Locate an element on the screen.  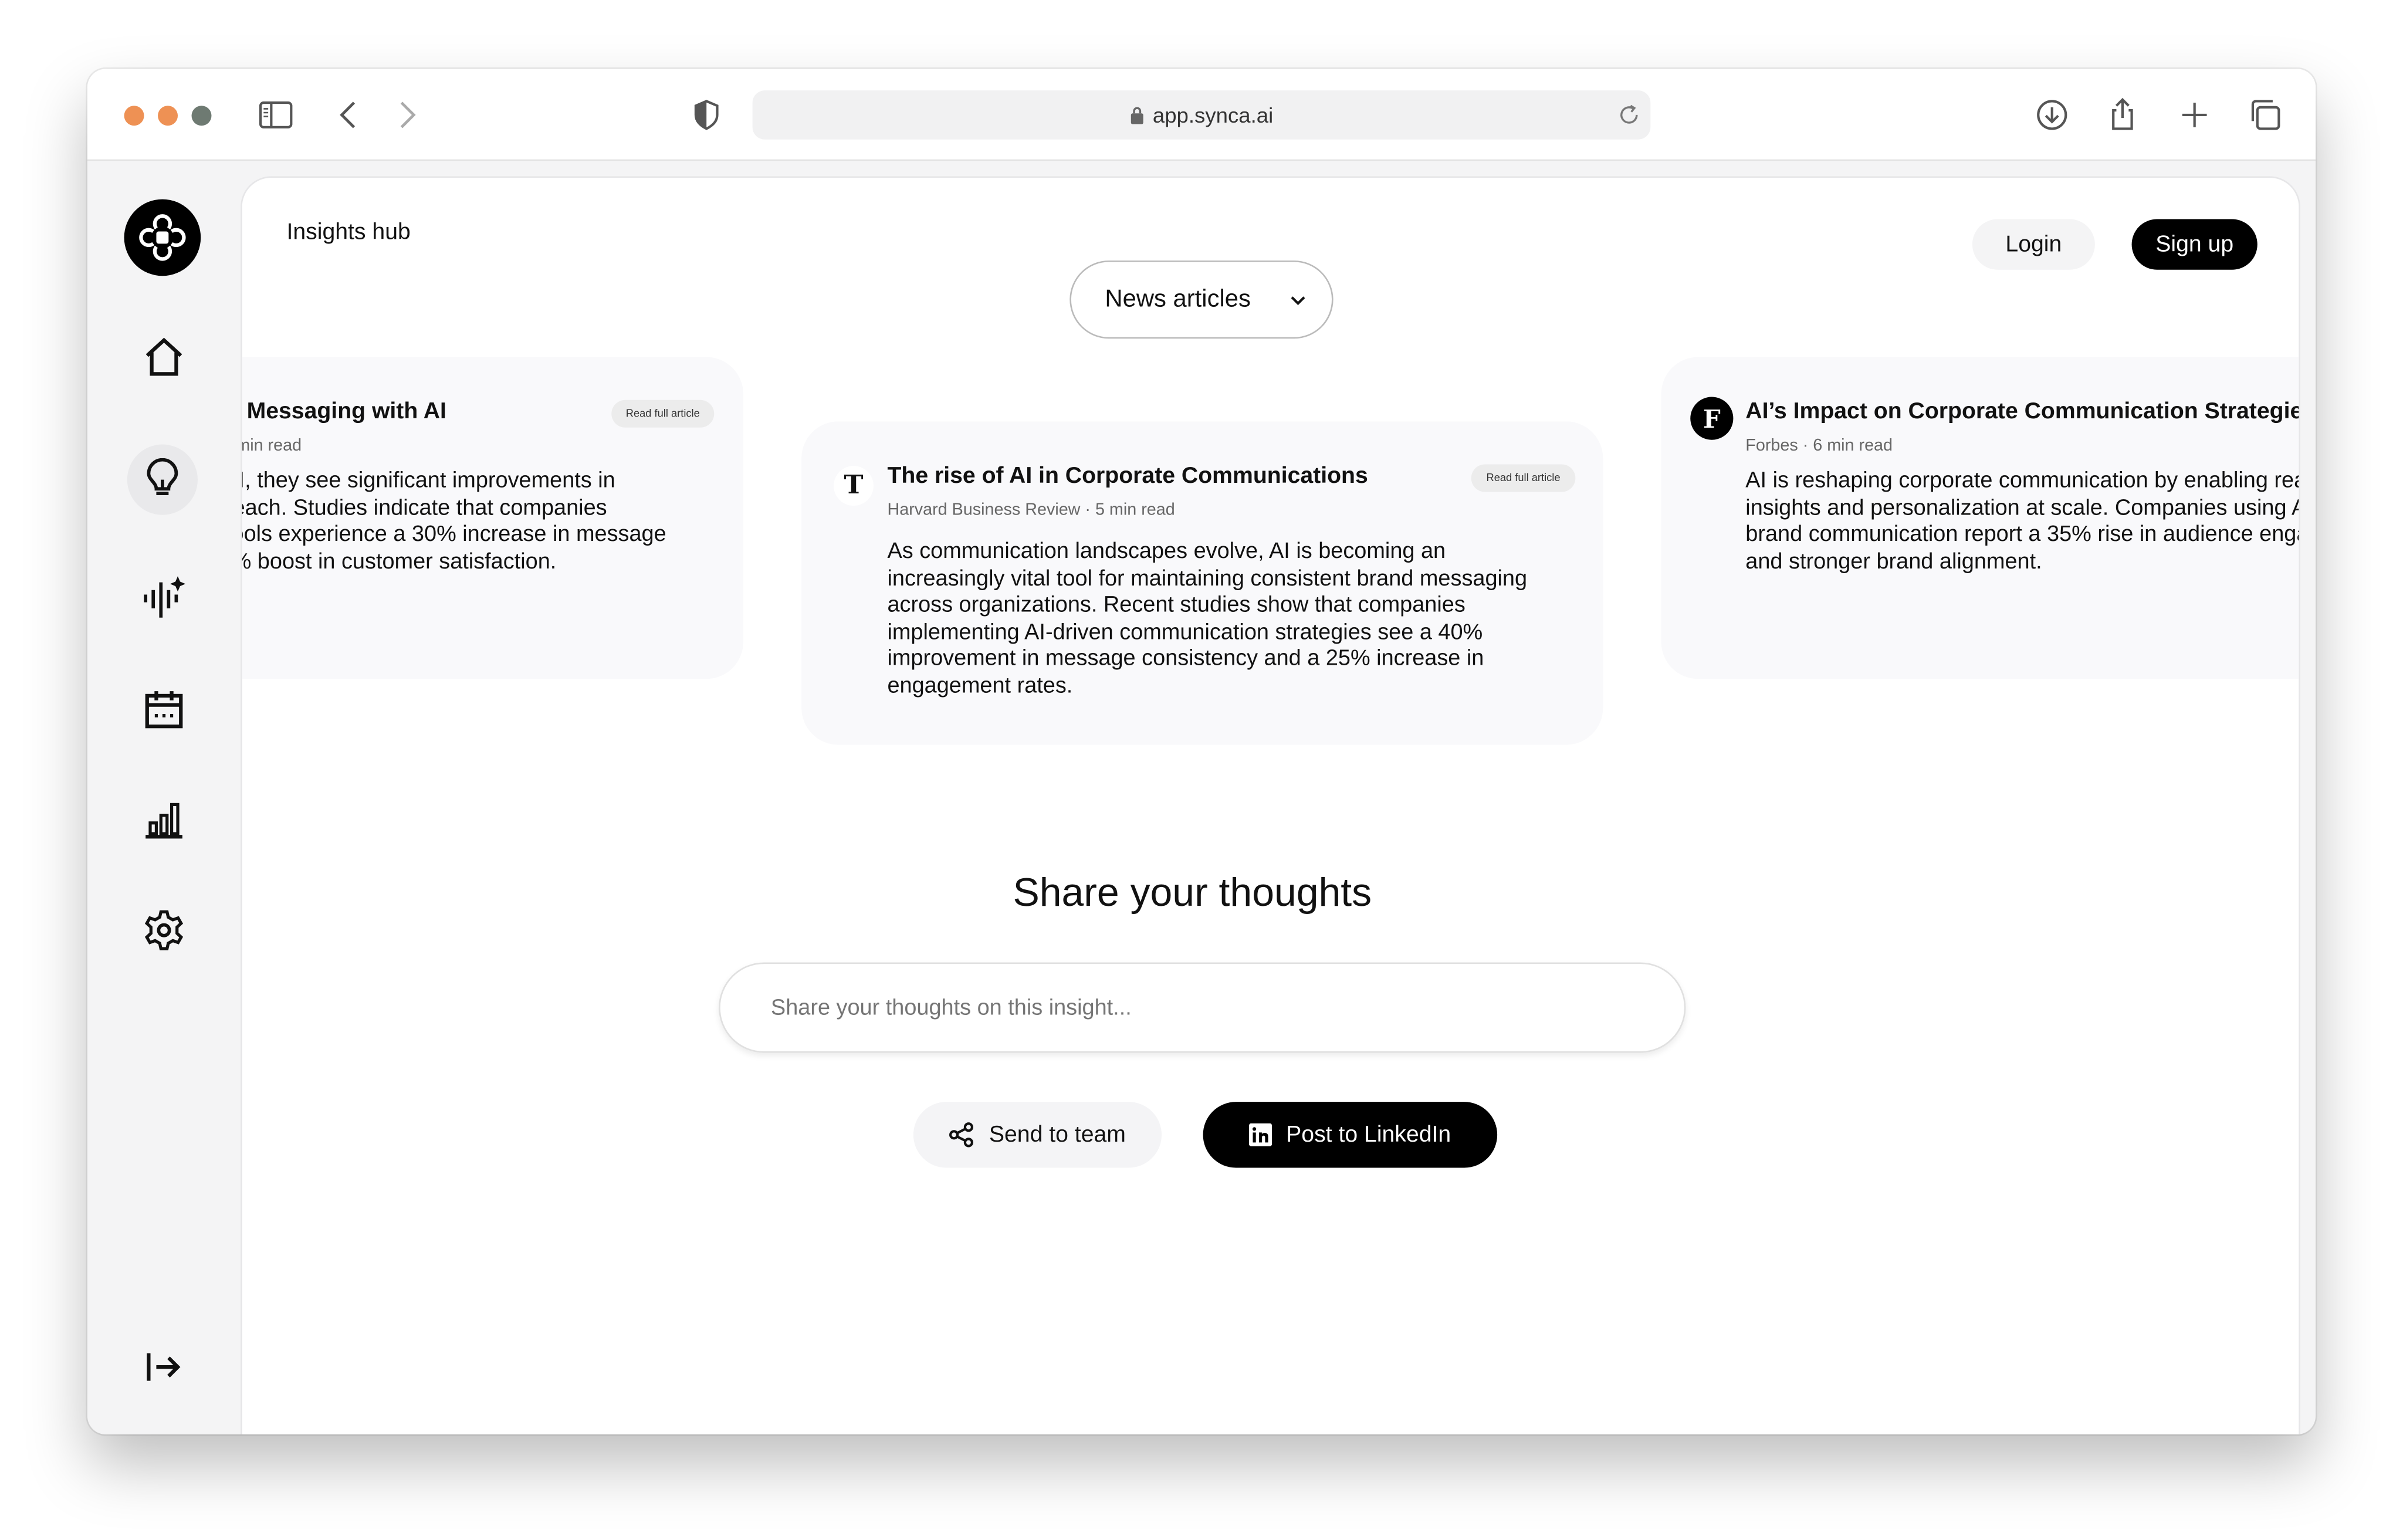
logout-icon is located at coordinates (164, 1367).